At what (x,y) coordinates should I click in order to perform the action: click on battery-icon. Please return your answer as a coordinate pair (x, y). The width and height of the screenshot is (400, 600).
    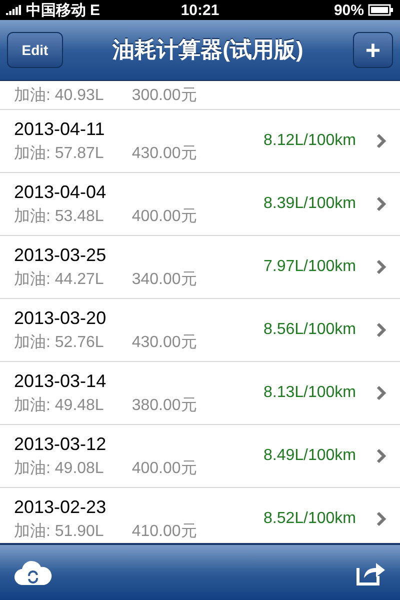
    Looking at the image, I should click on (381, 10).